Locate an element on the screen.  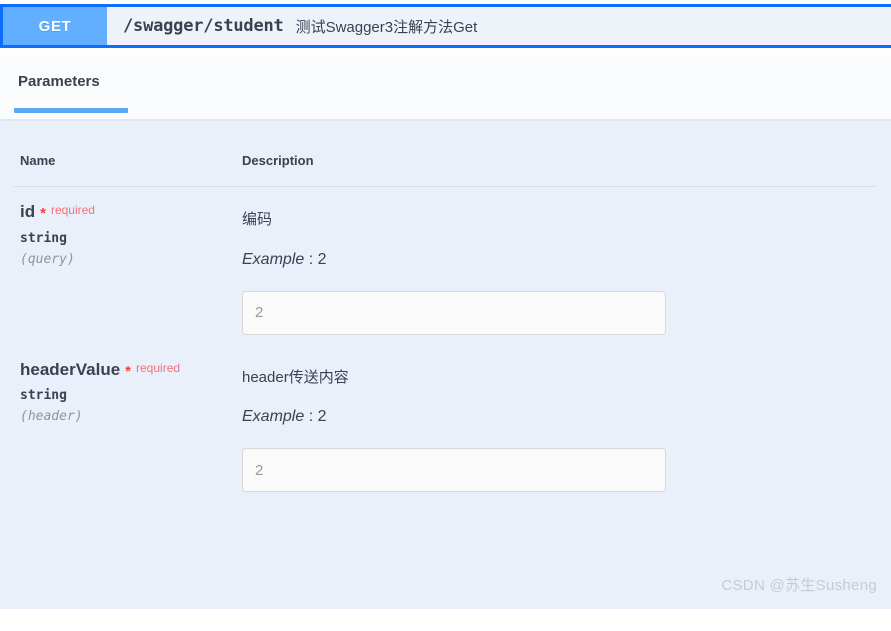
operation-path: /swagger/student is located at coordinates (203, 26).